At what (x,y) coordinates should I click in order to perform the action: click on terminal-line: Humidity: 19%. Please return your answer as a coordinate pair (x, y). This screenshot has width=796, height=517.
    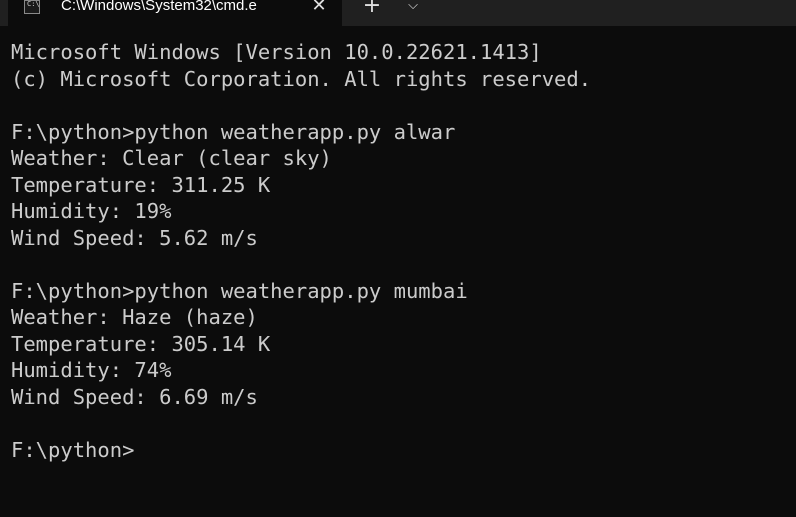
    Looking at the image, I should click on (91, 211).